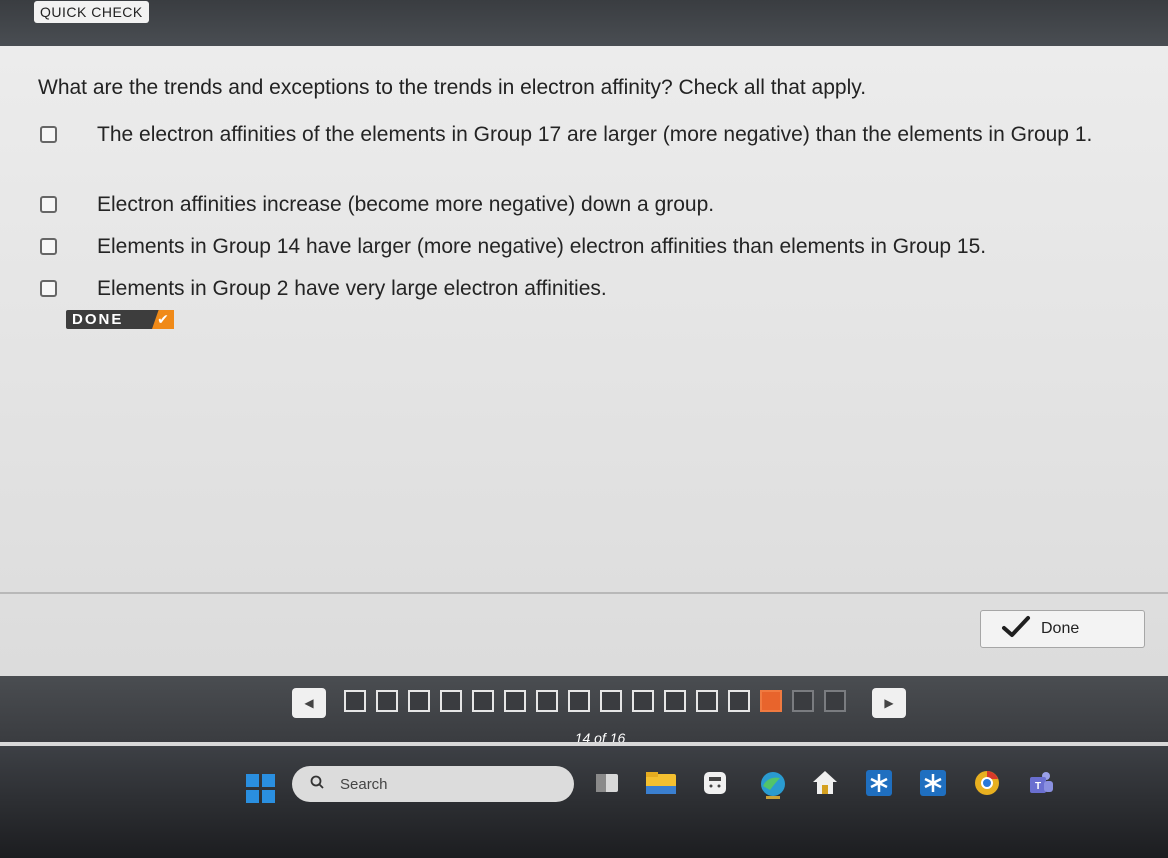 Image resolution: width=1168 pixels, height=858 pixels. Describe the element at coordinates (987, 783) in the screenshot. I see `chrome-icon` at that location.